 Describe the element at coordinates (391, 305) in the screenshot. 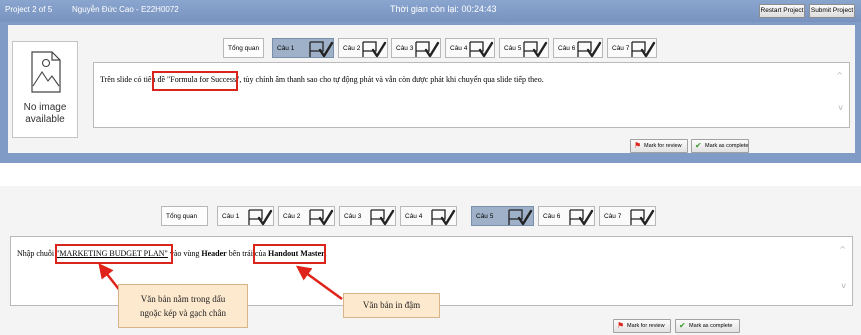

I see `callout-bold-text: Văn bản in đậm` at that location.